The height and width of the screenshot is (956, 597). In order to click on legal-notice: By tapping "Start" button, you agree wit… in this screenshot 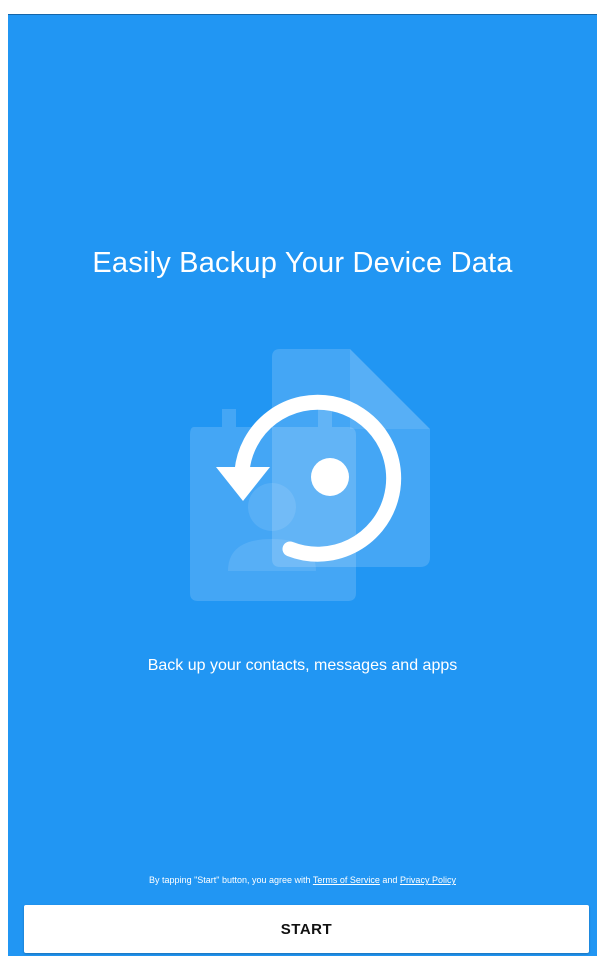, I will do `click(302, 880)`.